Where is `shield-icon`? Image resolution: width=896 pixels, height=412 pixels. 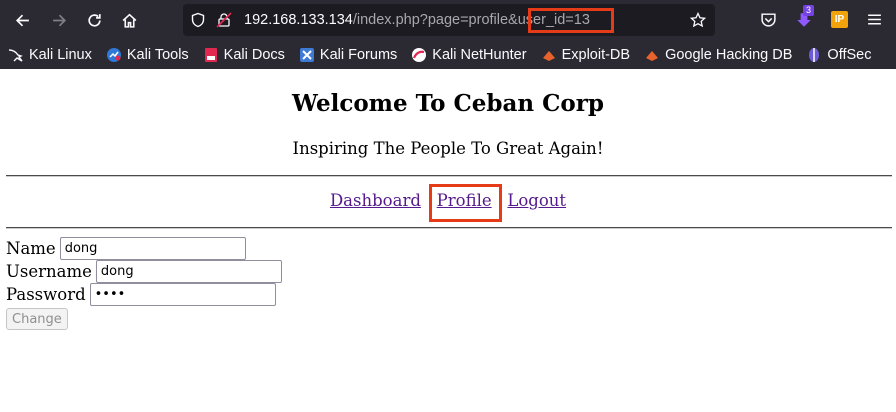 shield-icon is located at coordinates (198, 20).